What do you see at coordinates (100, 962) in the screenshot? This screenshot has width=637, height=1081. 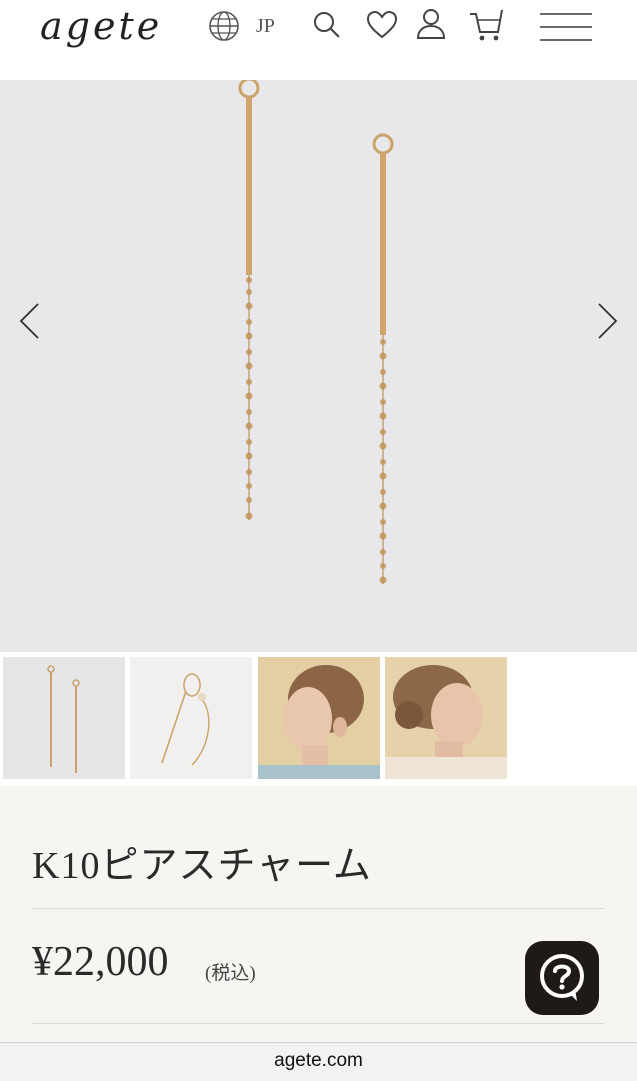 I see `product-price: ¥22,000` at bounding box center [100, 962].